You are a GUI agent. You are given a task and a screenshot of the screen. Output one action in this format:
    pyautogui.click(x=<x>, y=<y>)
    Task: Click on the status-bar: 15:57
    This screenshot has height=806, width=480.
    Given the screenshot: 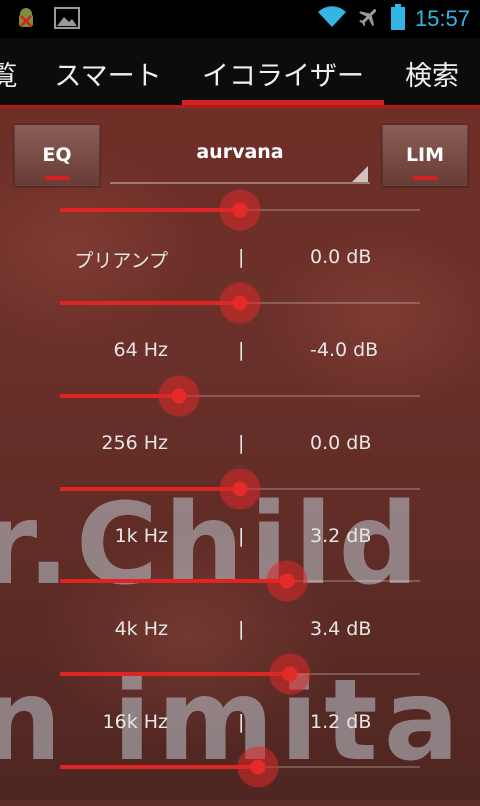 What is the action you would take?
    pyautogui.click(x=240, y=19)
    